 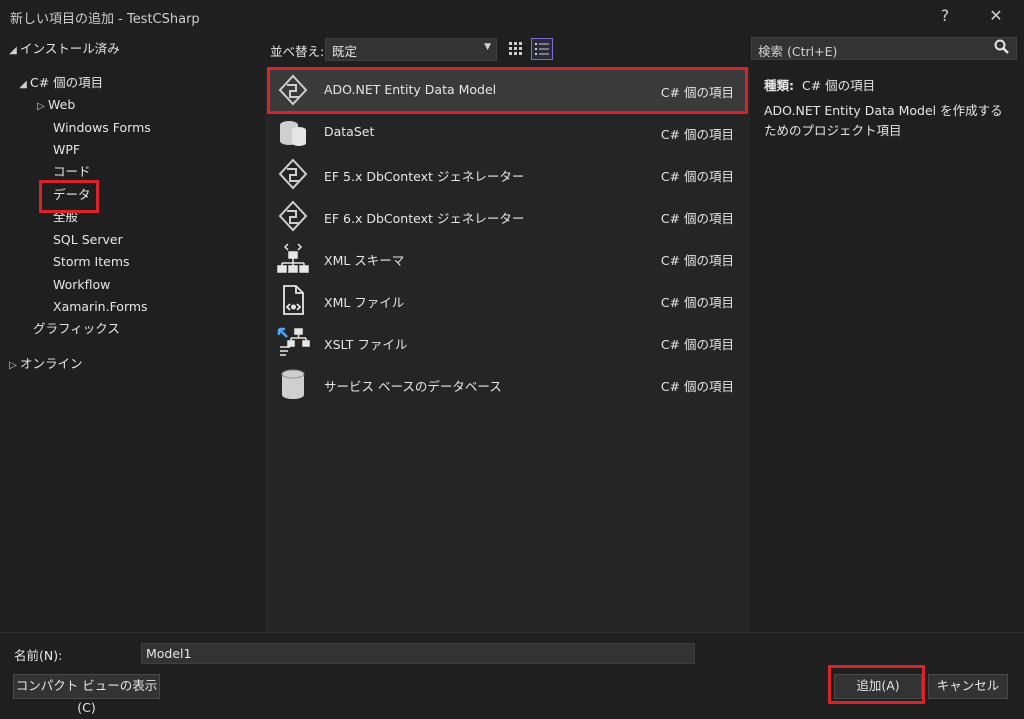 What do you see at coordinates (364, 260) in the screenshot?
I see `template-name: XML スキーマ` at bounding box center [364, 260].